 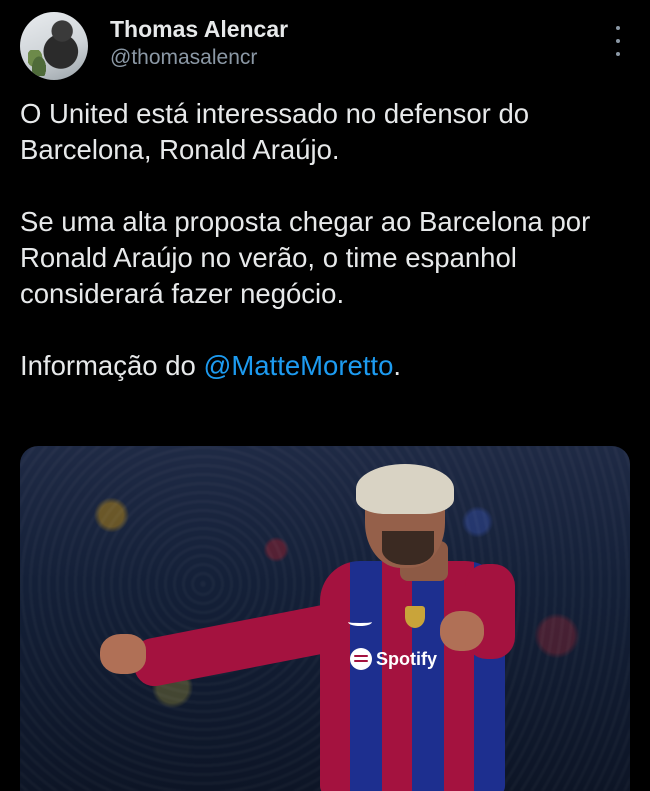 What do you see at coordinates (406, 658) in the screenshot?
I see `sponsor-text: Spotify` at bounding box center [406, 658].